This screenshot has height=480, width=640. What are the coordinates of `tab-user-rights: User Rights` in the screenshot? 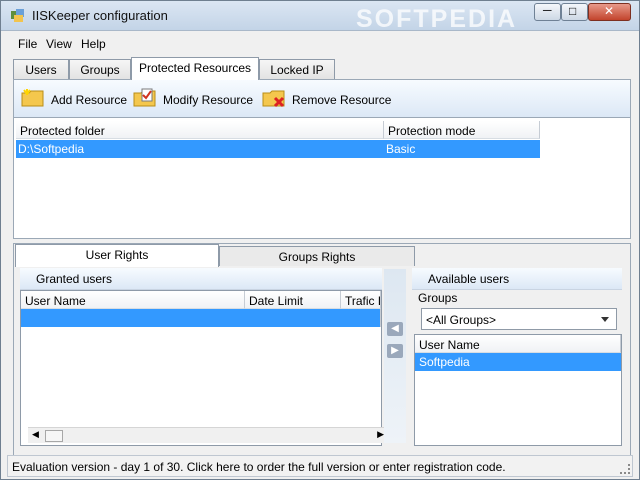 It's located at (117, 255).